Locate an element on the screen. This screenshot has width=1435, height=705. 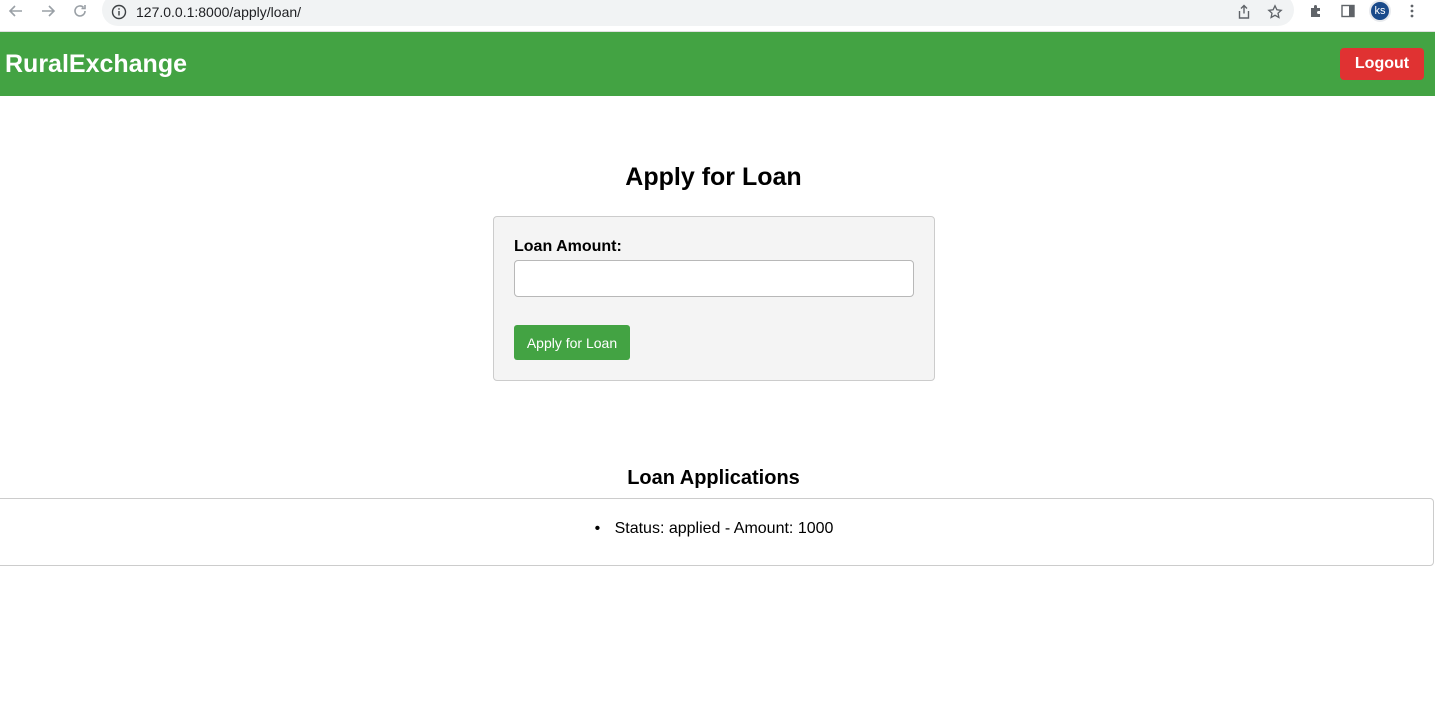
loan-form: Loan Amount: Apply for Loan is located at coordinates (714, 298).